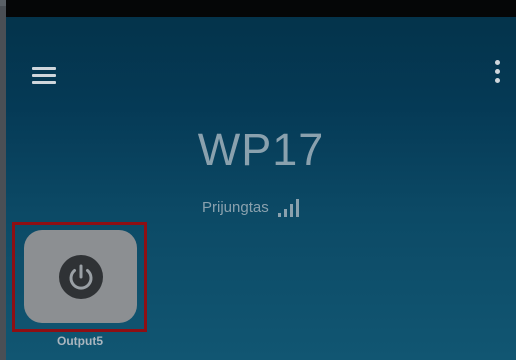  I want to click on power-icon, so click(81, 277).